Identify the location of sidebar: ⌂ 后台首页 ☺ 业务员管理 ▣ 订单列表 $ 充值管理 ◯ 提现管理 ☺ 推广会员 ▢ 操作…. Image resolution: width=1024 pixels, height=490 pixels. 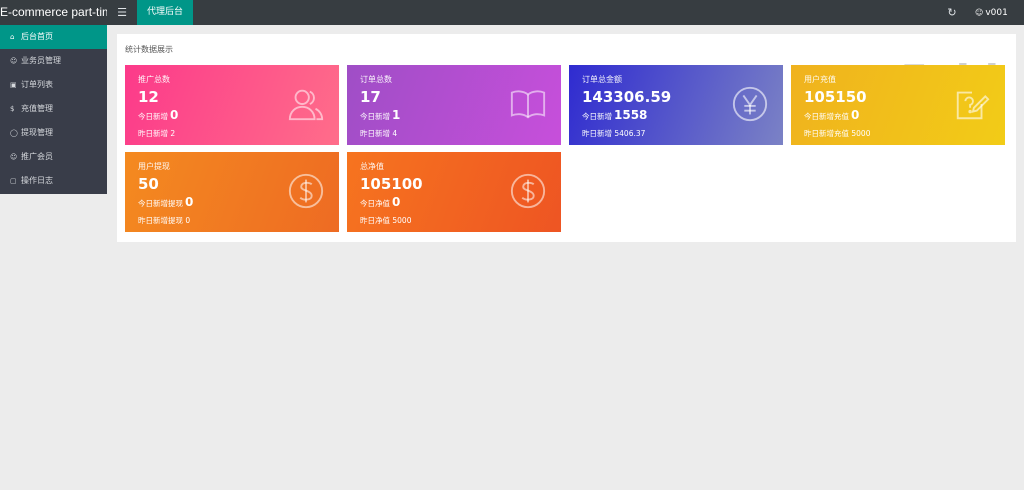
(53, 109).